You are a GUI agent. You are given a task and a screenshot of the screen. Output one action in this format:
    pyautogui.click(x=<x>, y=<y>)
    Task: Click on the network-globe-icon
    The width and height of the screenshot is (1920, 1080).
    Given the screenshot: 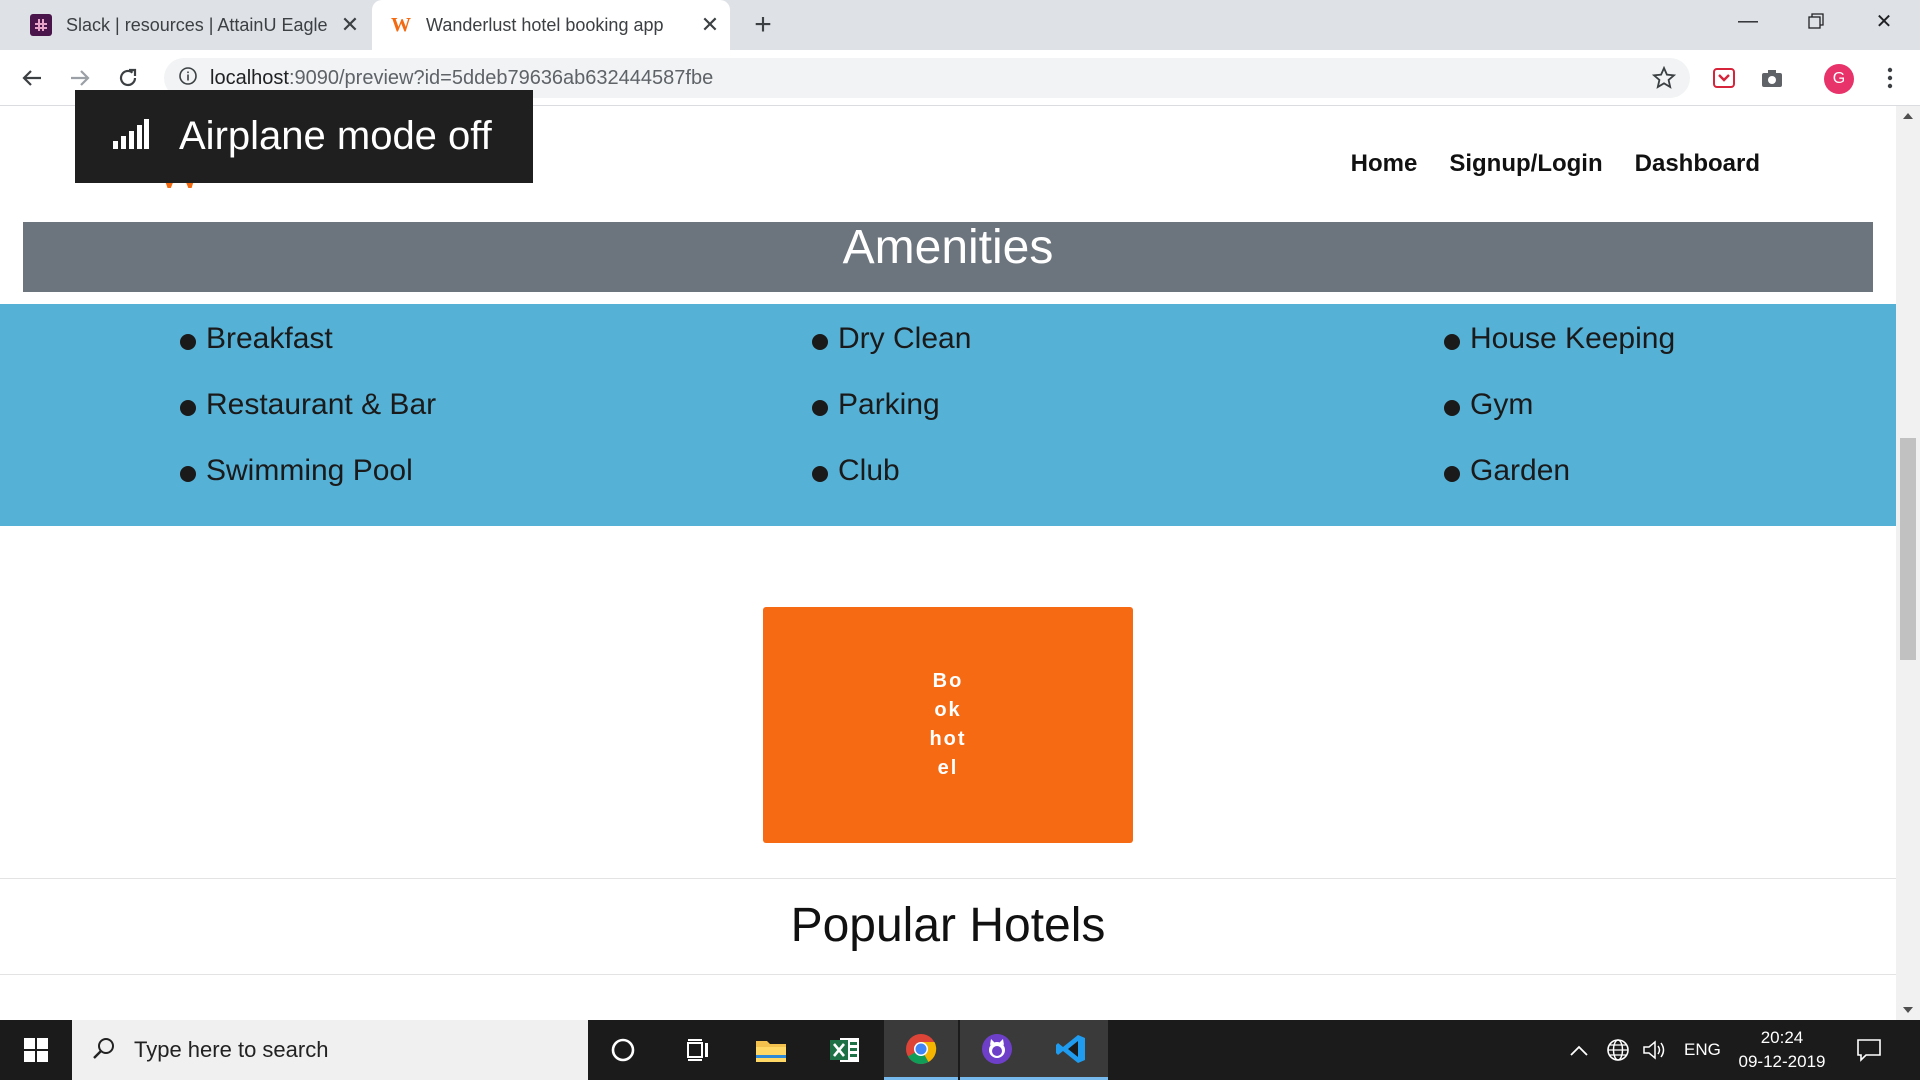 What is the action you would take?
    pyautogui.click(x=1618, y=1050)
    